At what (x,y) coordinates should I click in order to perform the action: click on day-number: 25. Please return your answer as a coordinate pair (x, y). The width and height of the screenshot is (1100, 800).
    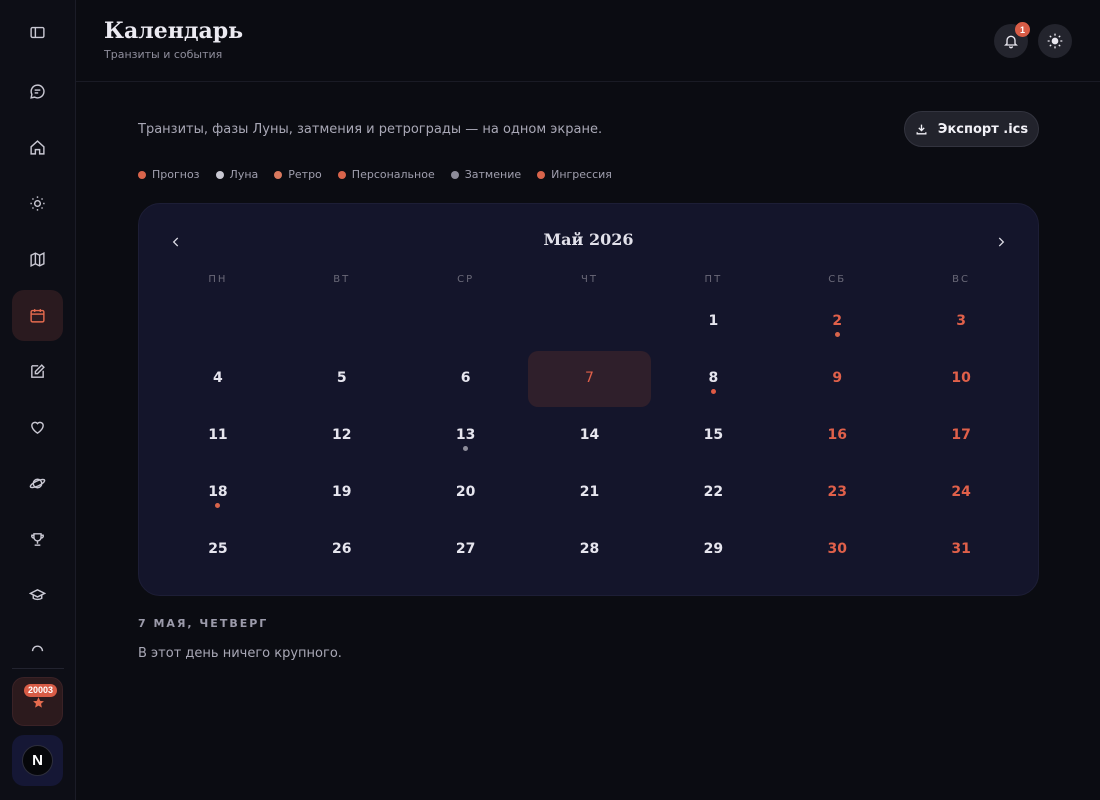
    Looking at the image, I should click on (218, 548).